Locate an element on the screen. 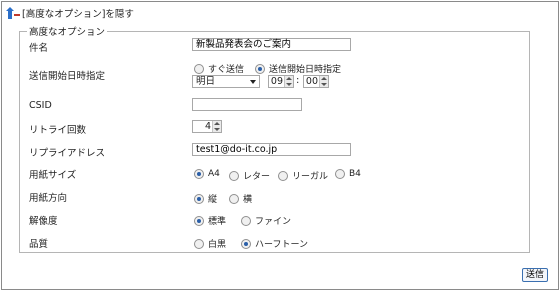 The image size is (560, 291). send-scheduled-radio-button is located at coordinates (260, 68).